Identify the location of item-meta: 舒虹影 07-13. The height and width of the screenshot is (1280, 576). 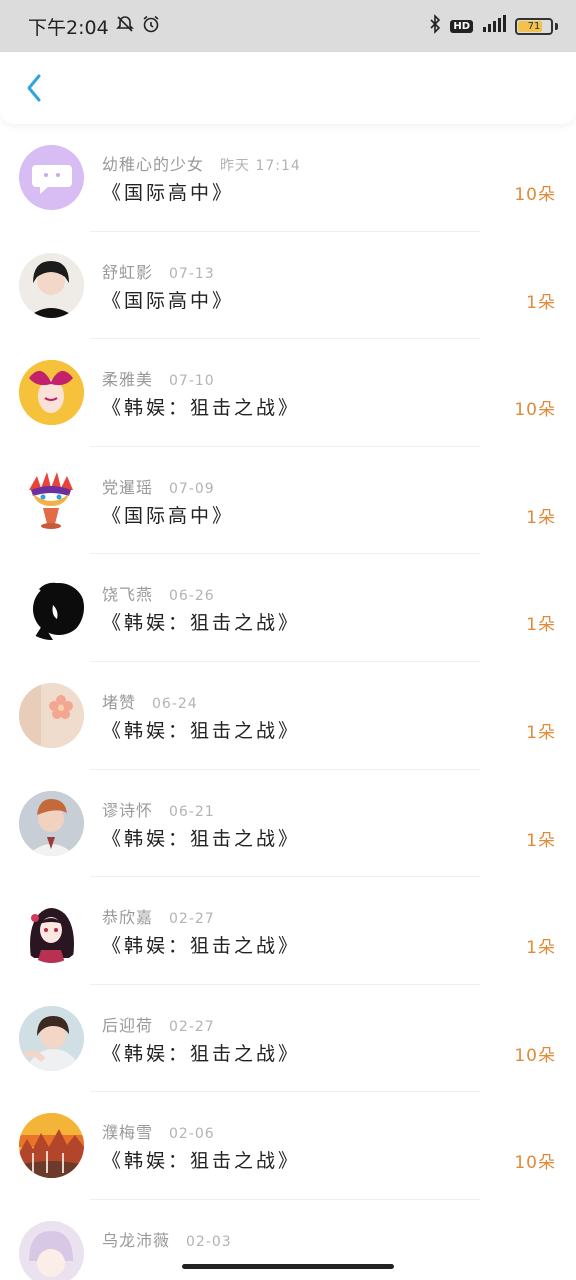
(158, 271).